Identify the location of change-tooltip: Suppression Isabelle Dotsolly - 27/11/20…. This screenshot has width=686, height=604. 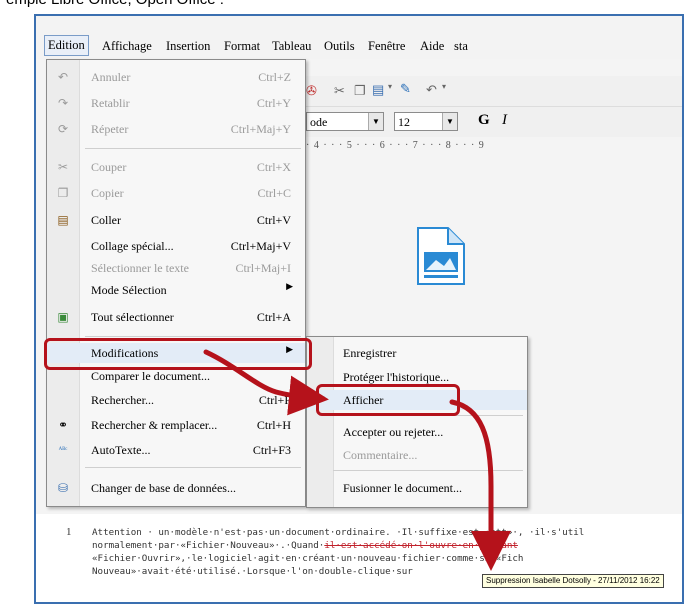
(573, 581).